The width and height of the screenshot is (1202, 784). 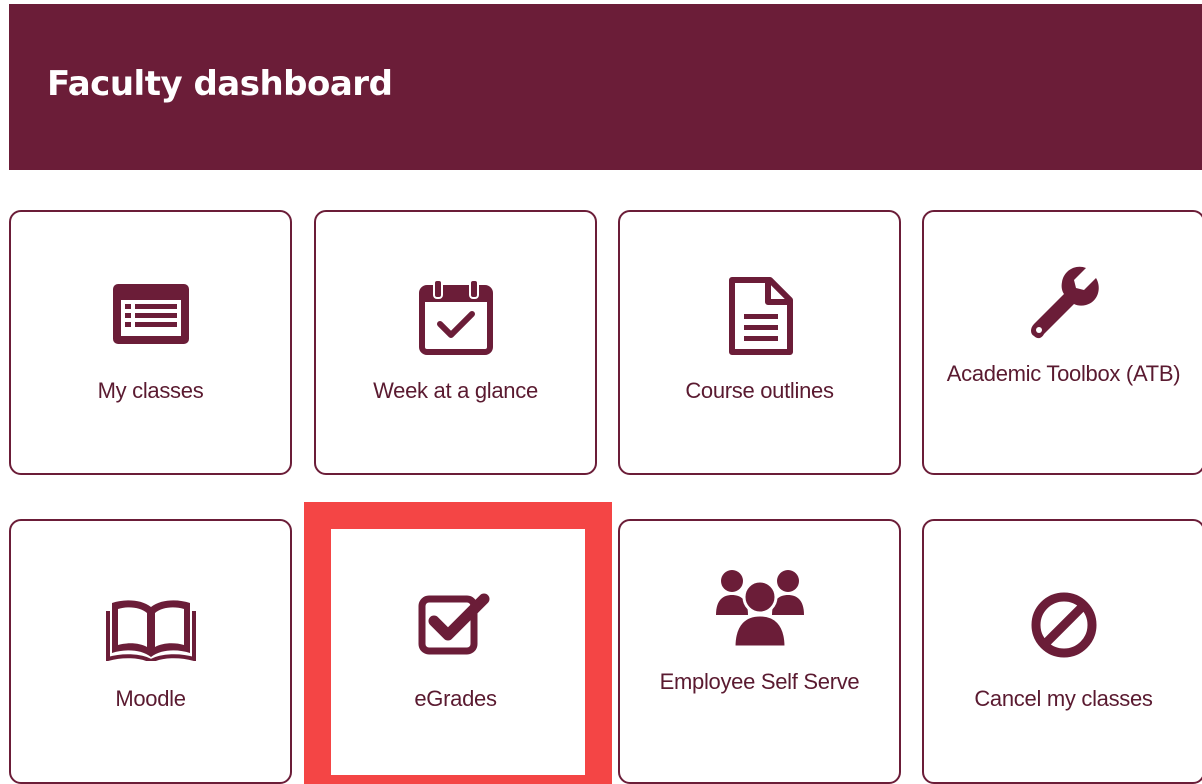 I want to click on page-title: Faculty dashboard, so click(x=220, y=84).